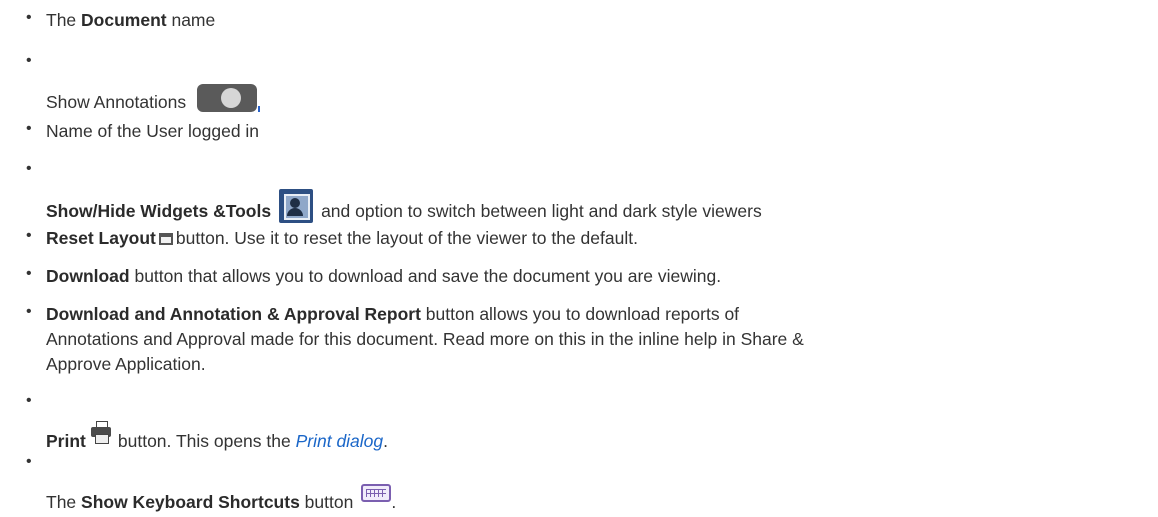  I want to click on keyboard-shortcuts-term: Show Keyboard Shortcuts, so click(190, 502).